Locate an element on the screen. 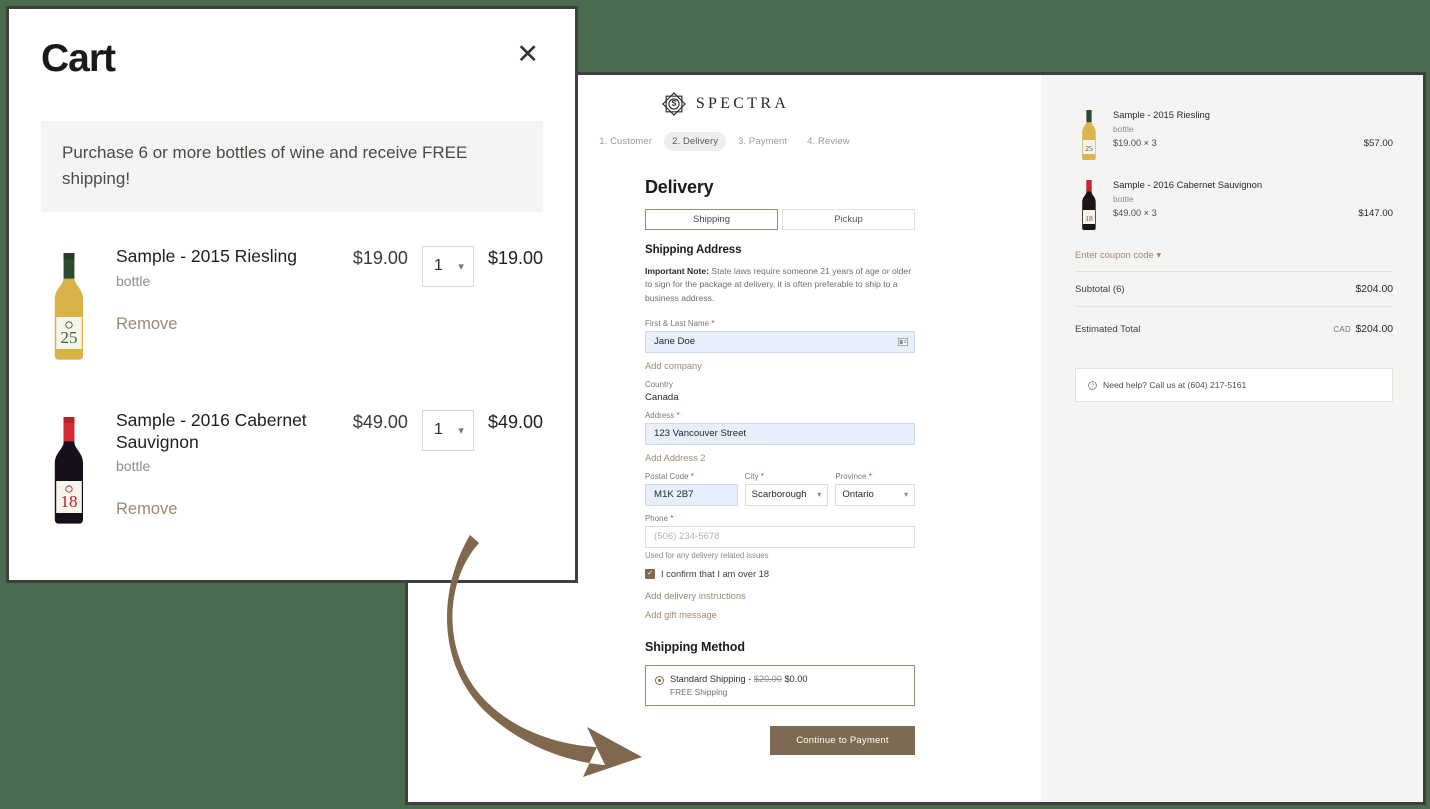 This screenshot has height=809, width=1430. summary-item-thumb: 18 is located at coordinates (1089, 205).